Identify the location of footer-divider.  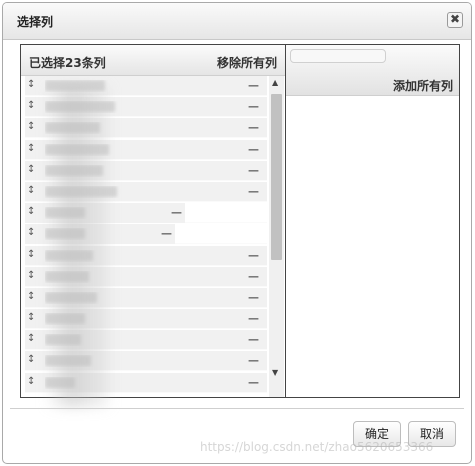
(237, 408).